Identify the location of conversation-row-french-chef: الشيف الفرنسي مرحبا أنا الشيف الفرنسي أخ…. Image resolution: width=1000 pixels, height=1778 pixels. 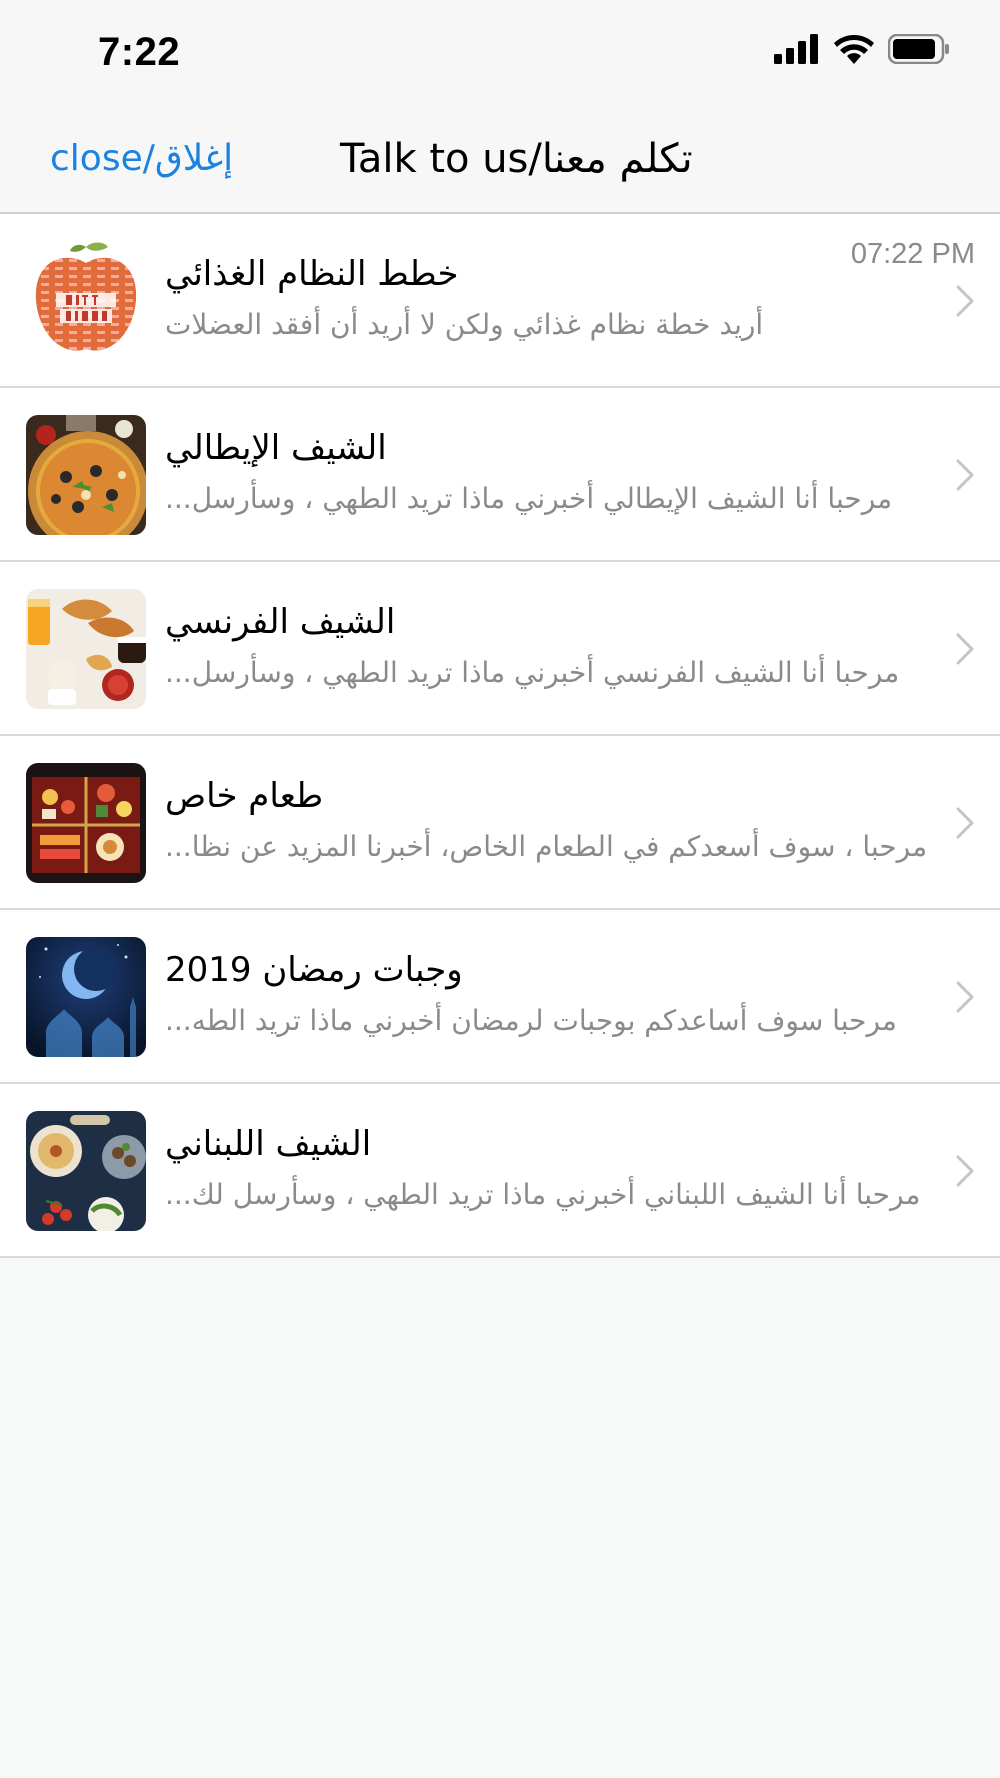
(500, 649).